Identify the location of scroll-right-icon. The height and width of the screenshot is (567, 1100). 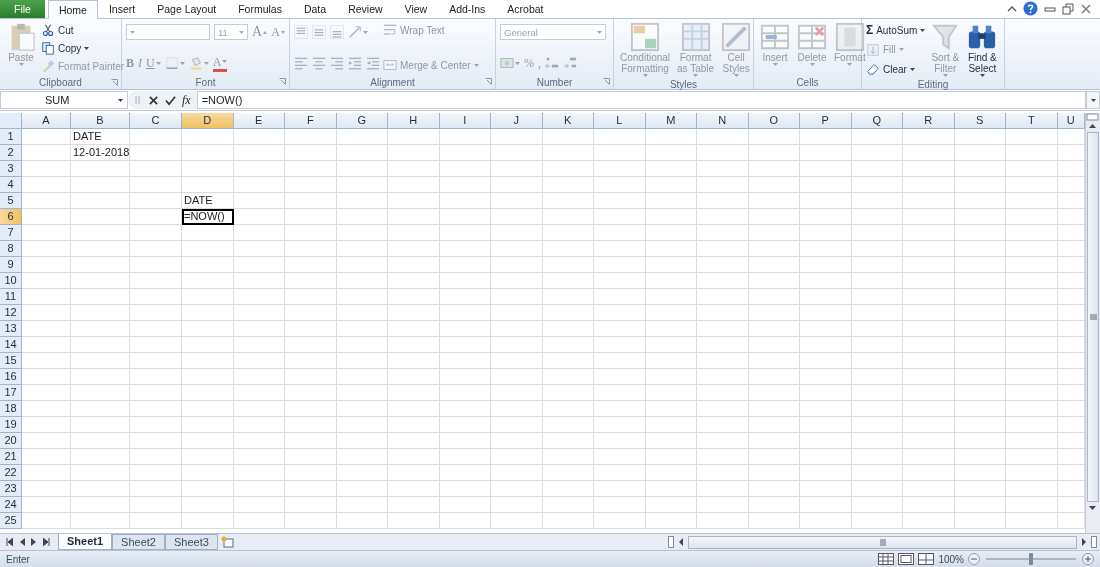
(1084, 542).